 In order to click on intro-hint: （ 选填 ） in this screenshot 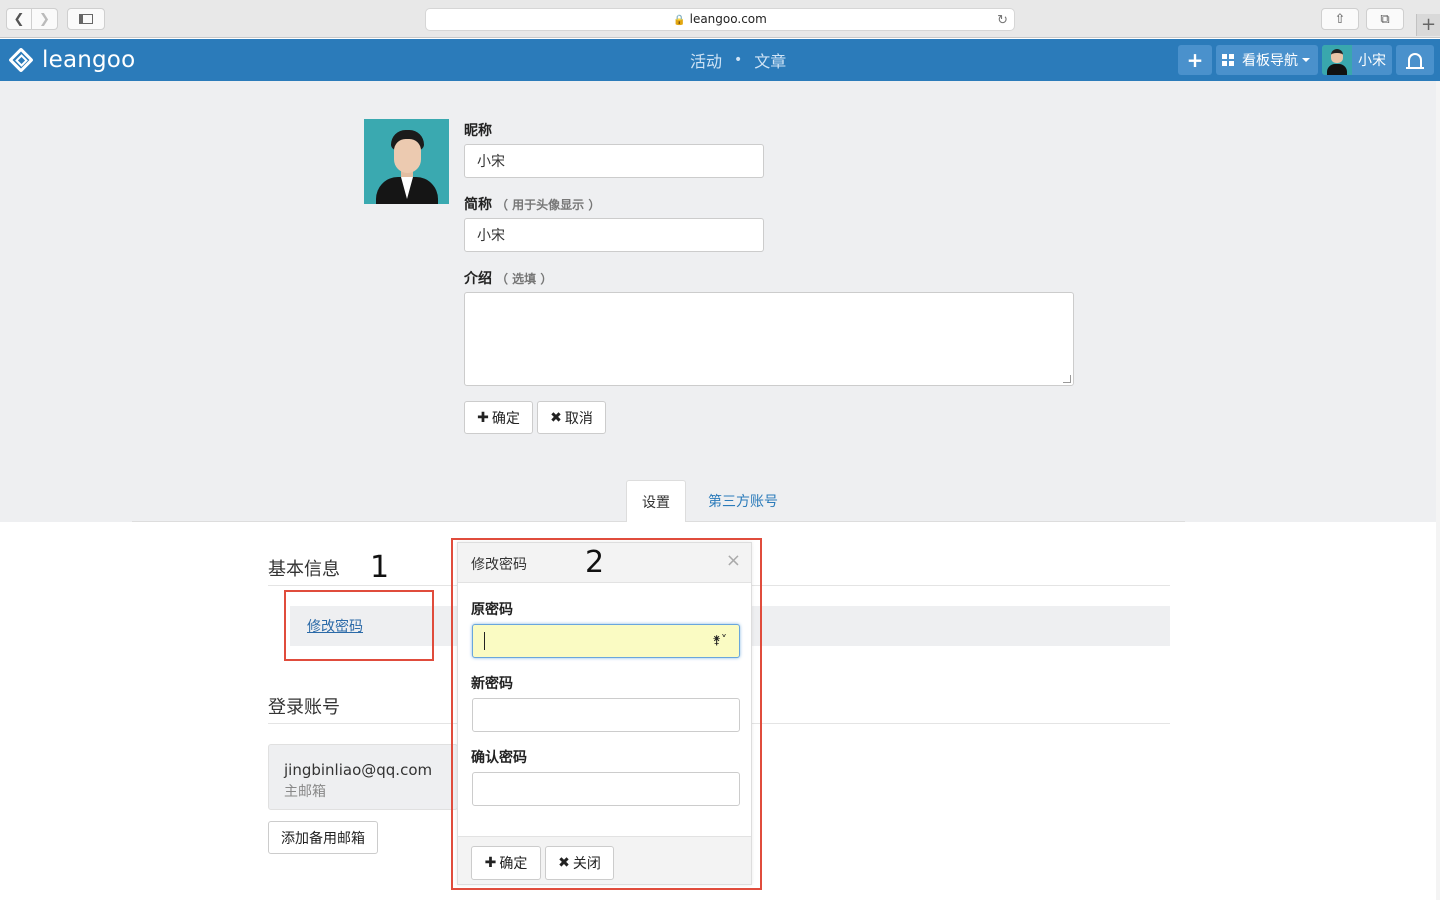, I will do `click(524, 279)`.